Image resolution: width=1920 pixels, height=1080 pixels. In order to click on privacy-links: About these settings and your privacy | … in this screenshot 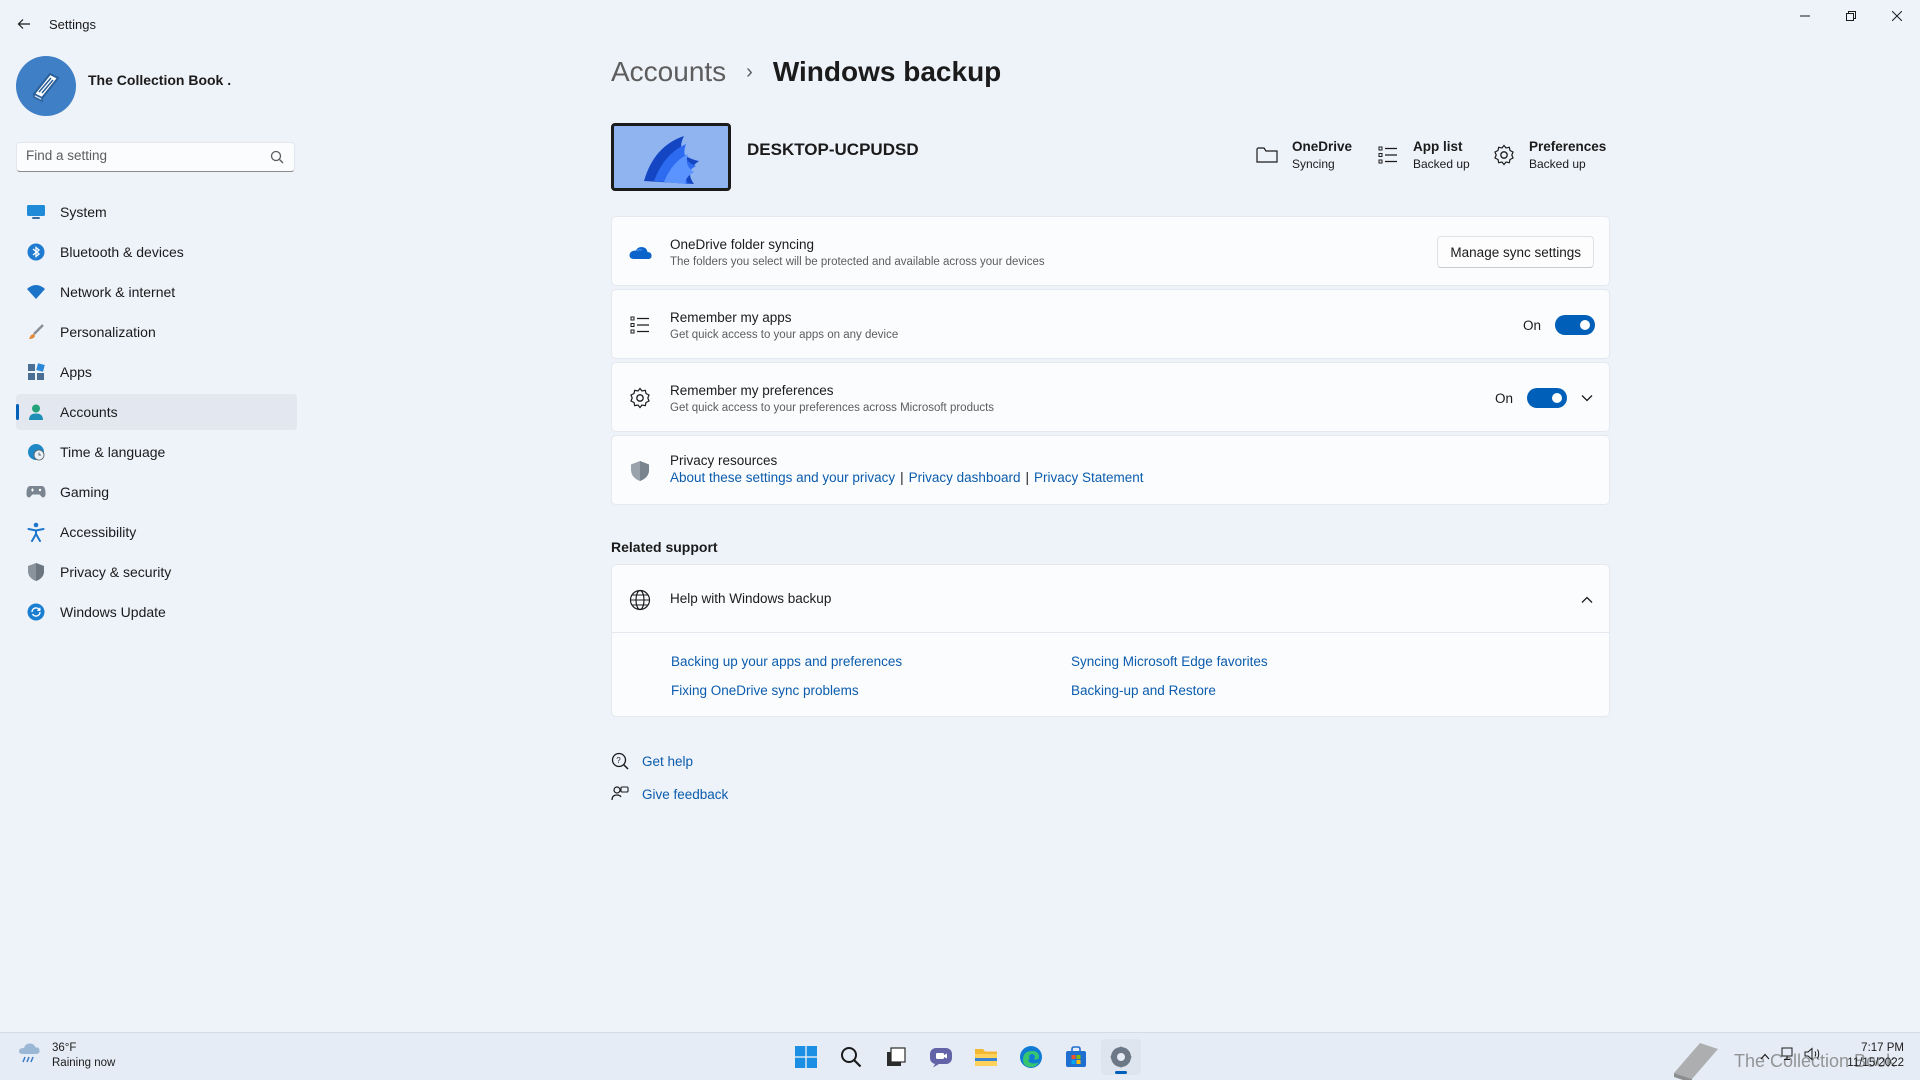, I will do `click(907, 477)`.